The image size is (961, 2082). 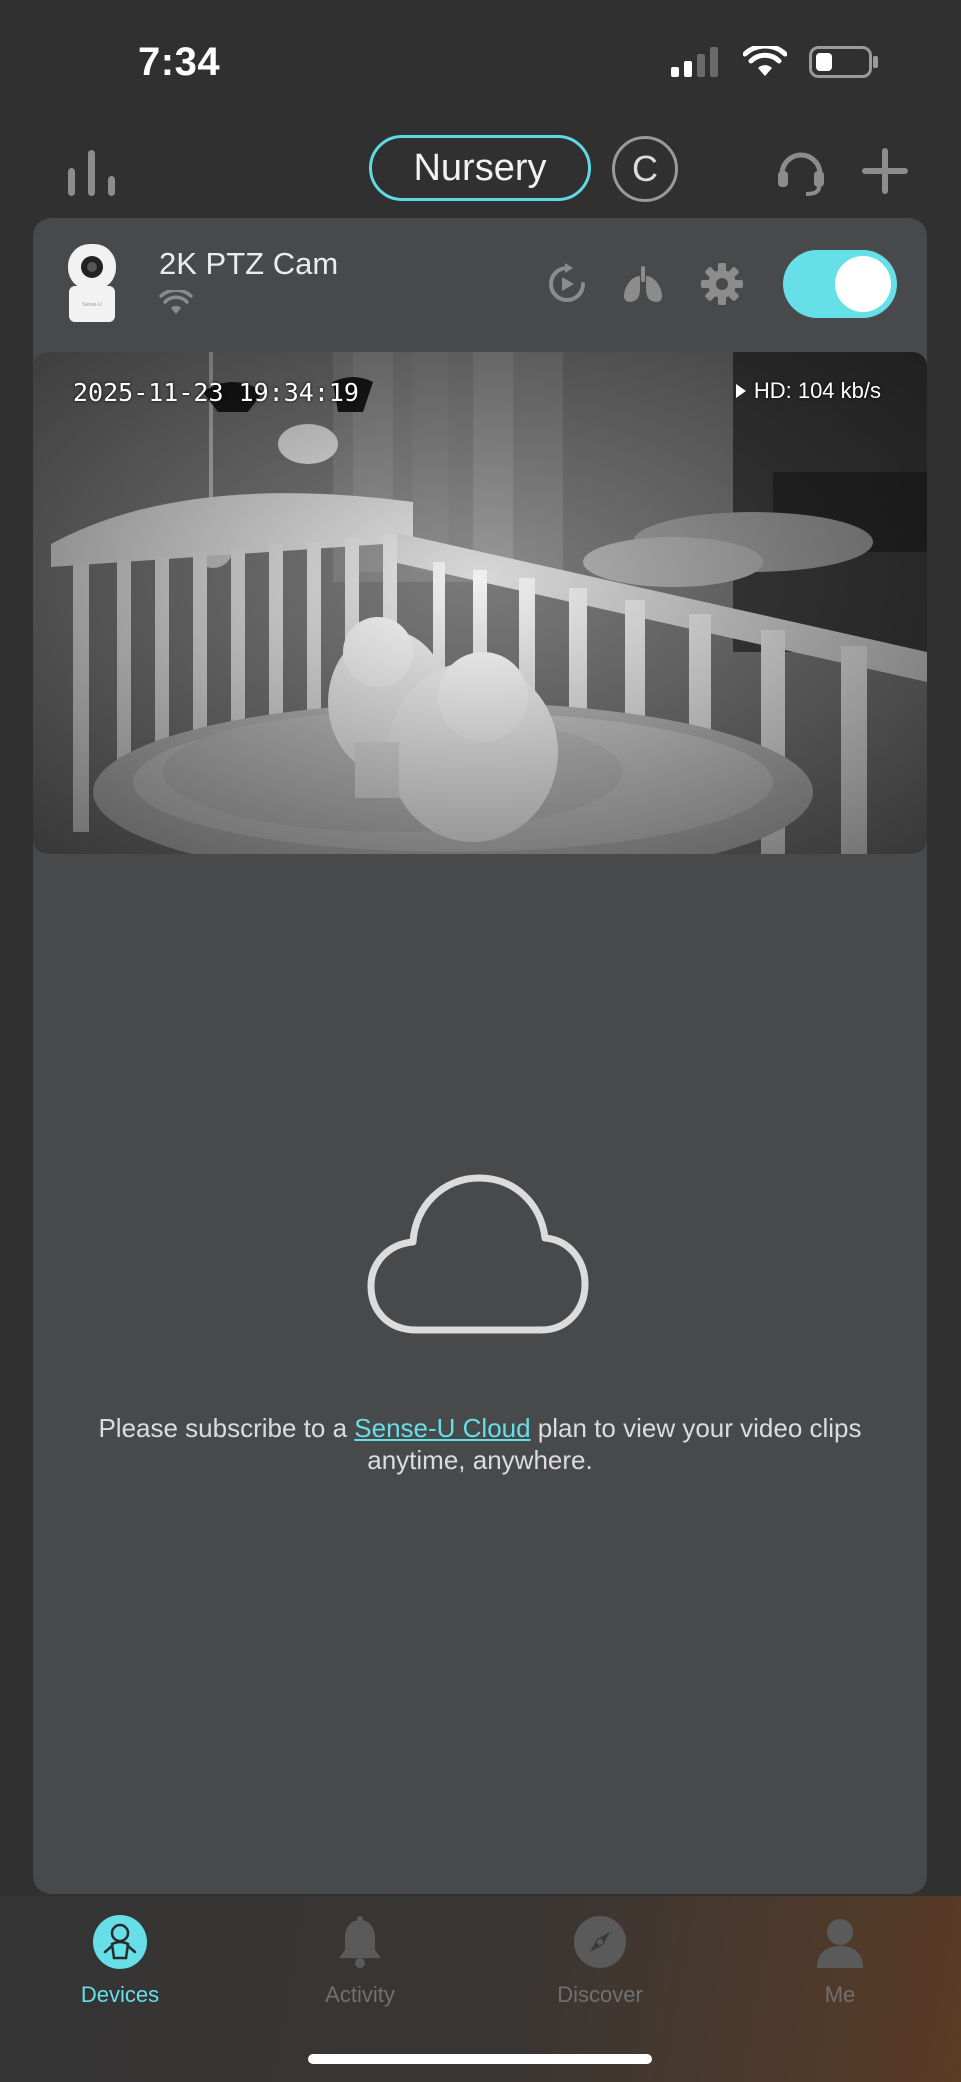 What do you see at coordinates (885, 171) in the screenshot?
I see `add-icon` at bounding box center [885, 171].